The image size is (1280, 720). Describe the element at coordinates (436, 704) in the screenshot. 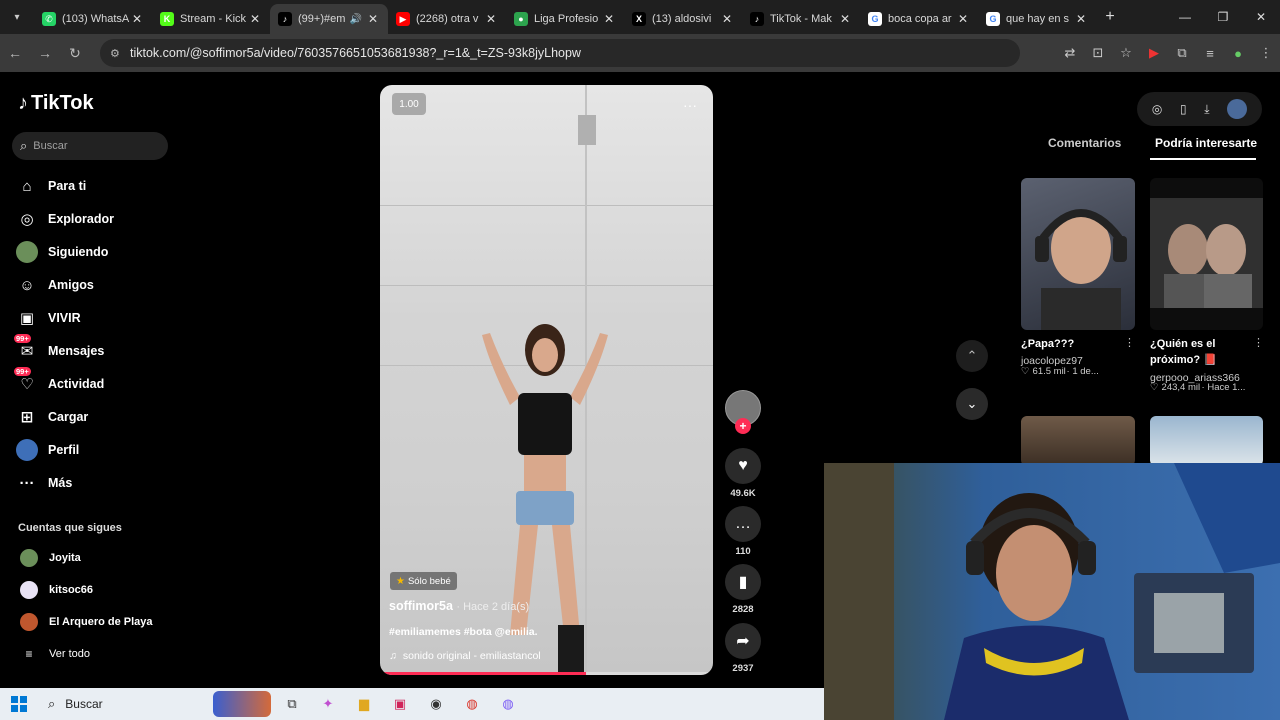

I see `recorder-icon: ◉` at that location.